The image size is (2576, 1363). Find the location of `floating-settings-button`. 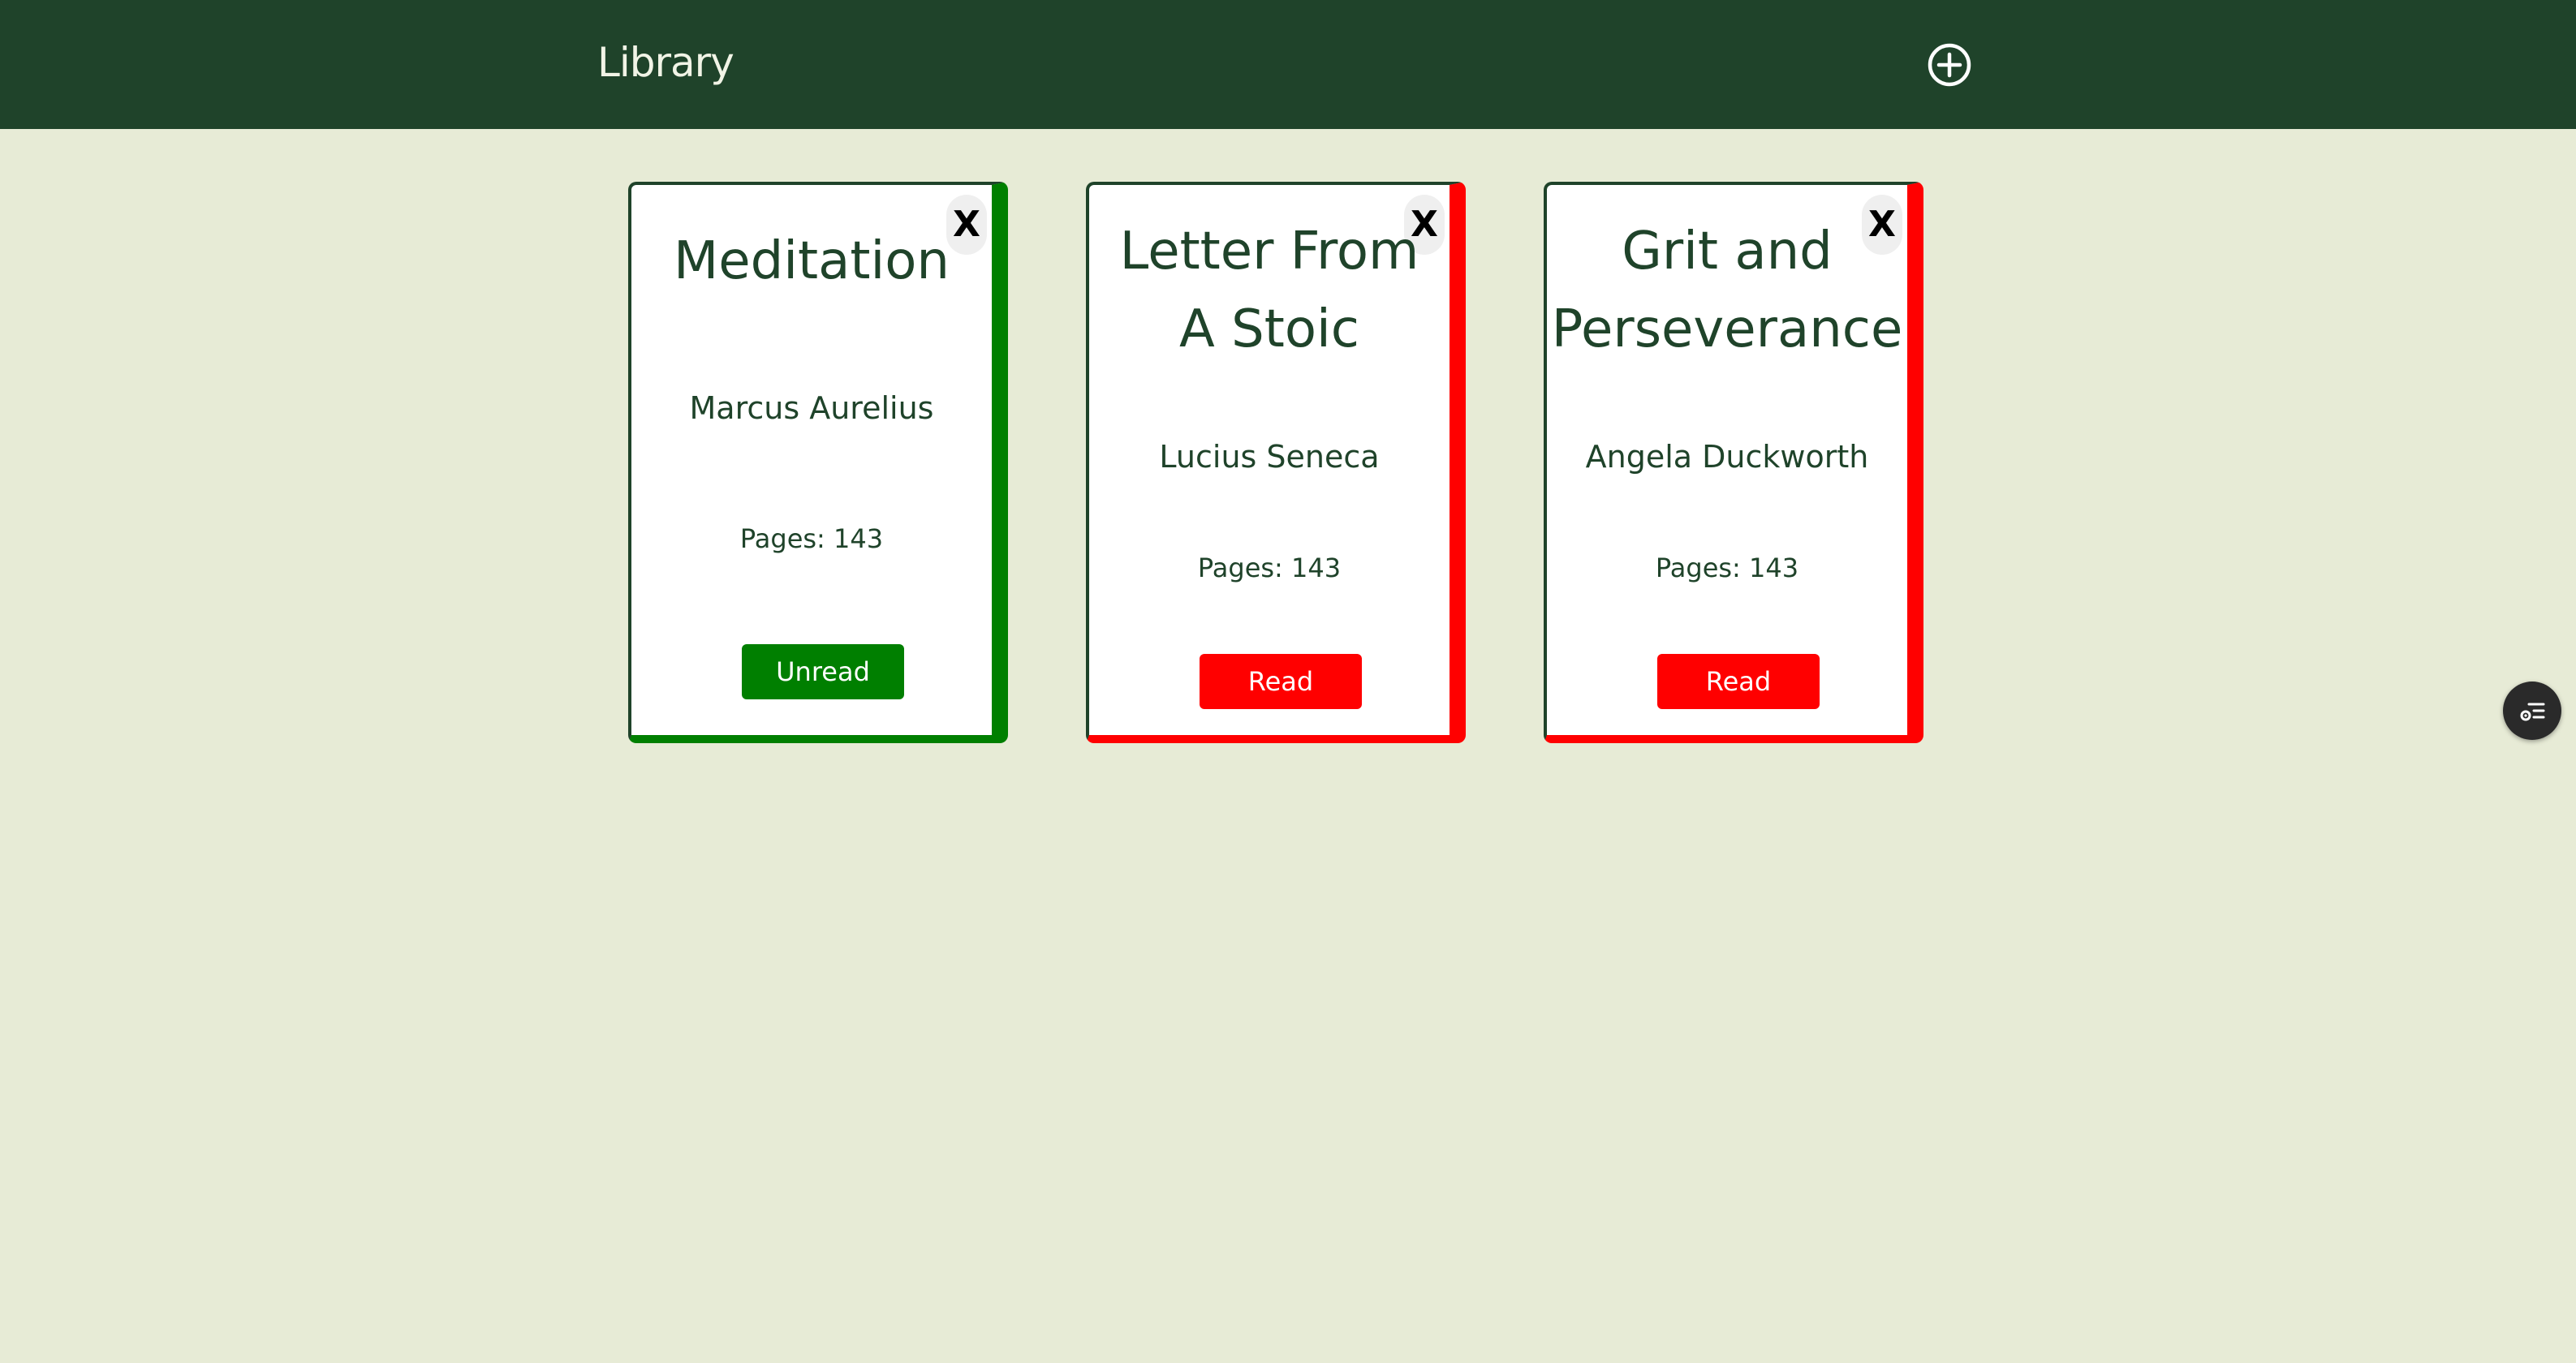

floating-settings-button is located at coordinates (2532, 711).